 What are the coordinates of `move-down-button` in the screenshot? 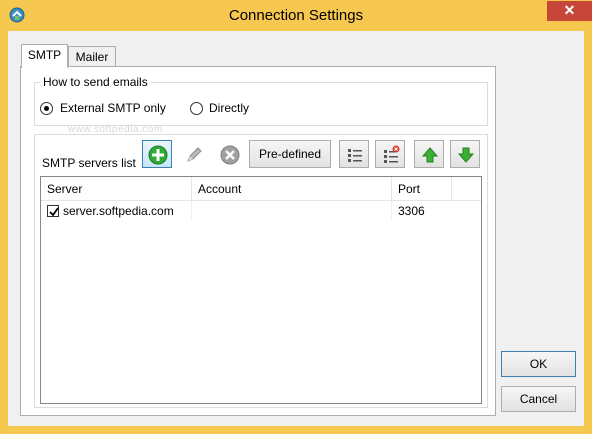 It's located at (465, 154).